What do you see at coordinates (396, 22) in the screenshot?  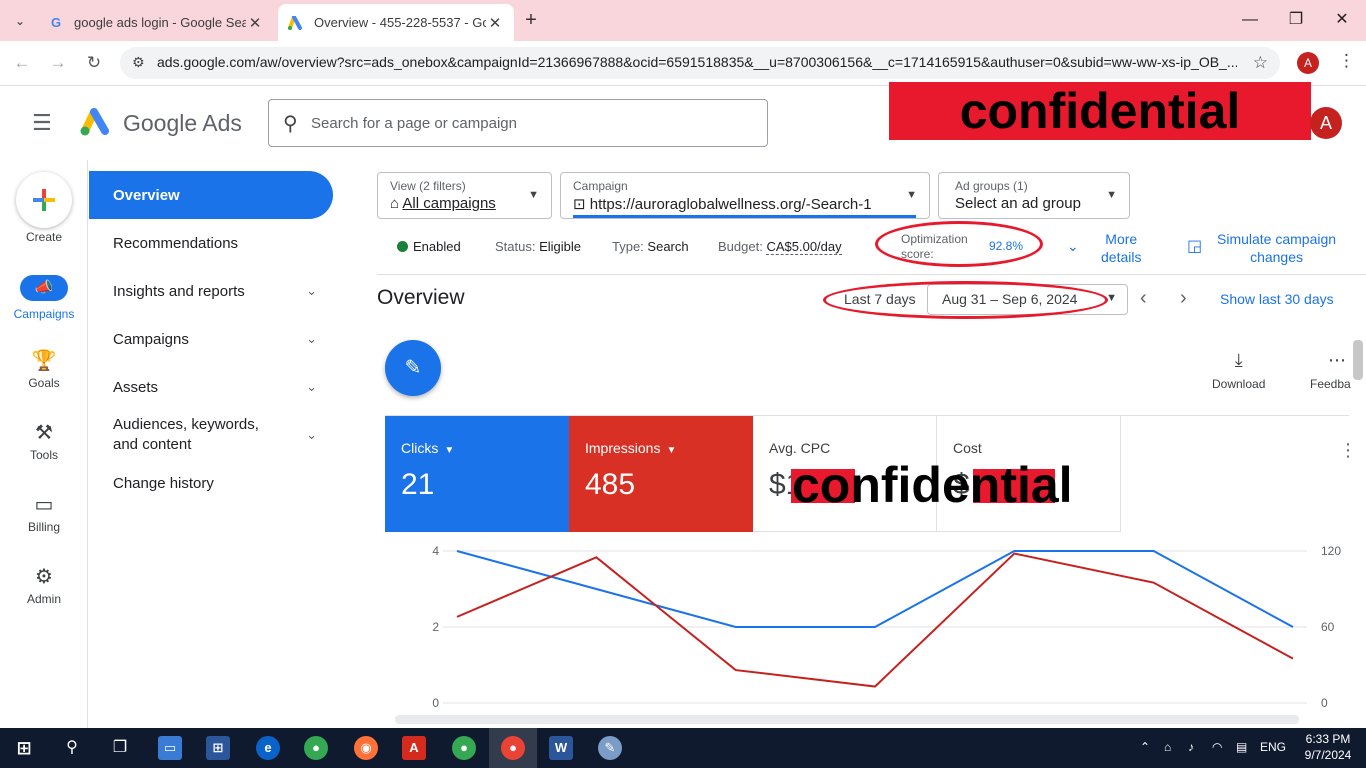 I see `browser-tab-google-ads: Overview - 455-228-5537 - Goo ✕` at bounding box center [396, 22].